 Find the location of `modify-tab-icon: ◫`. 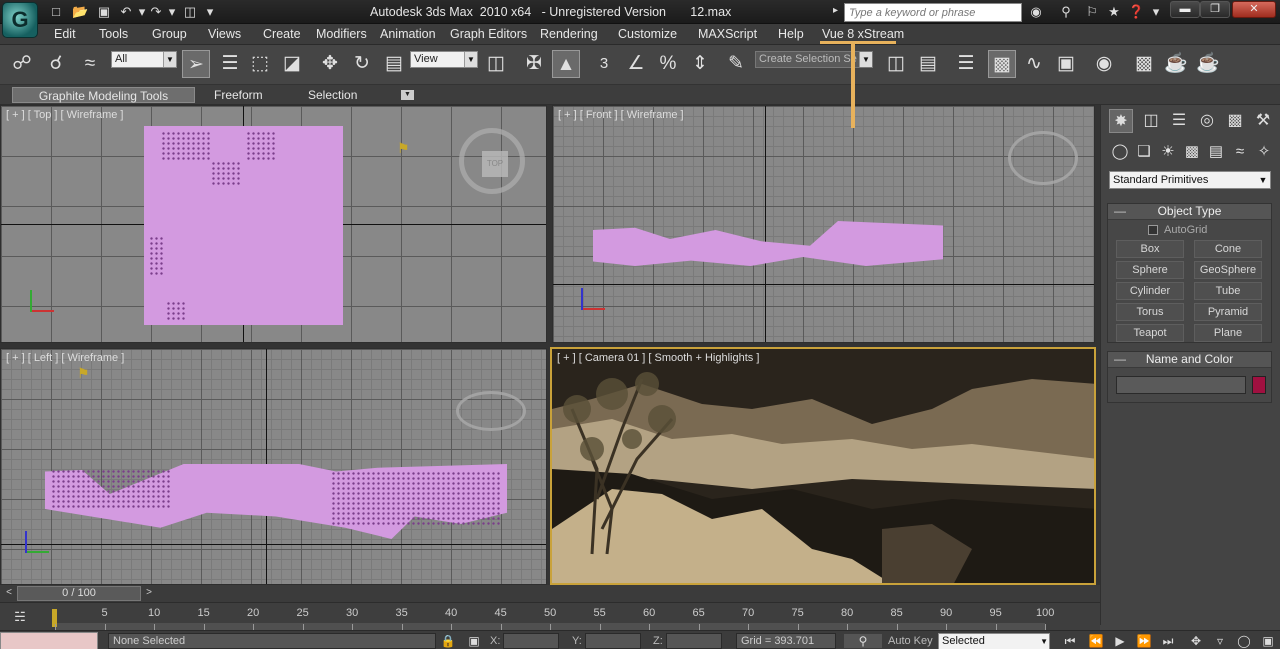

modify-tab-icon: ◫ is located at coordinates (1151, 121).